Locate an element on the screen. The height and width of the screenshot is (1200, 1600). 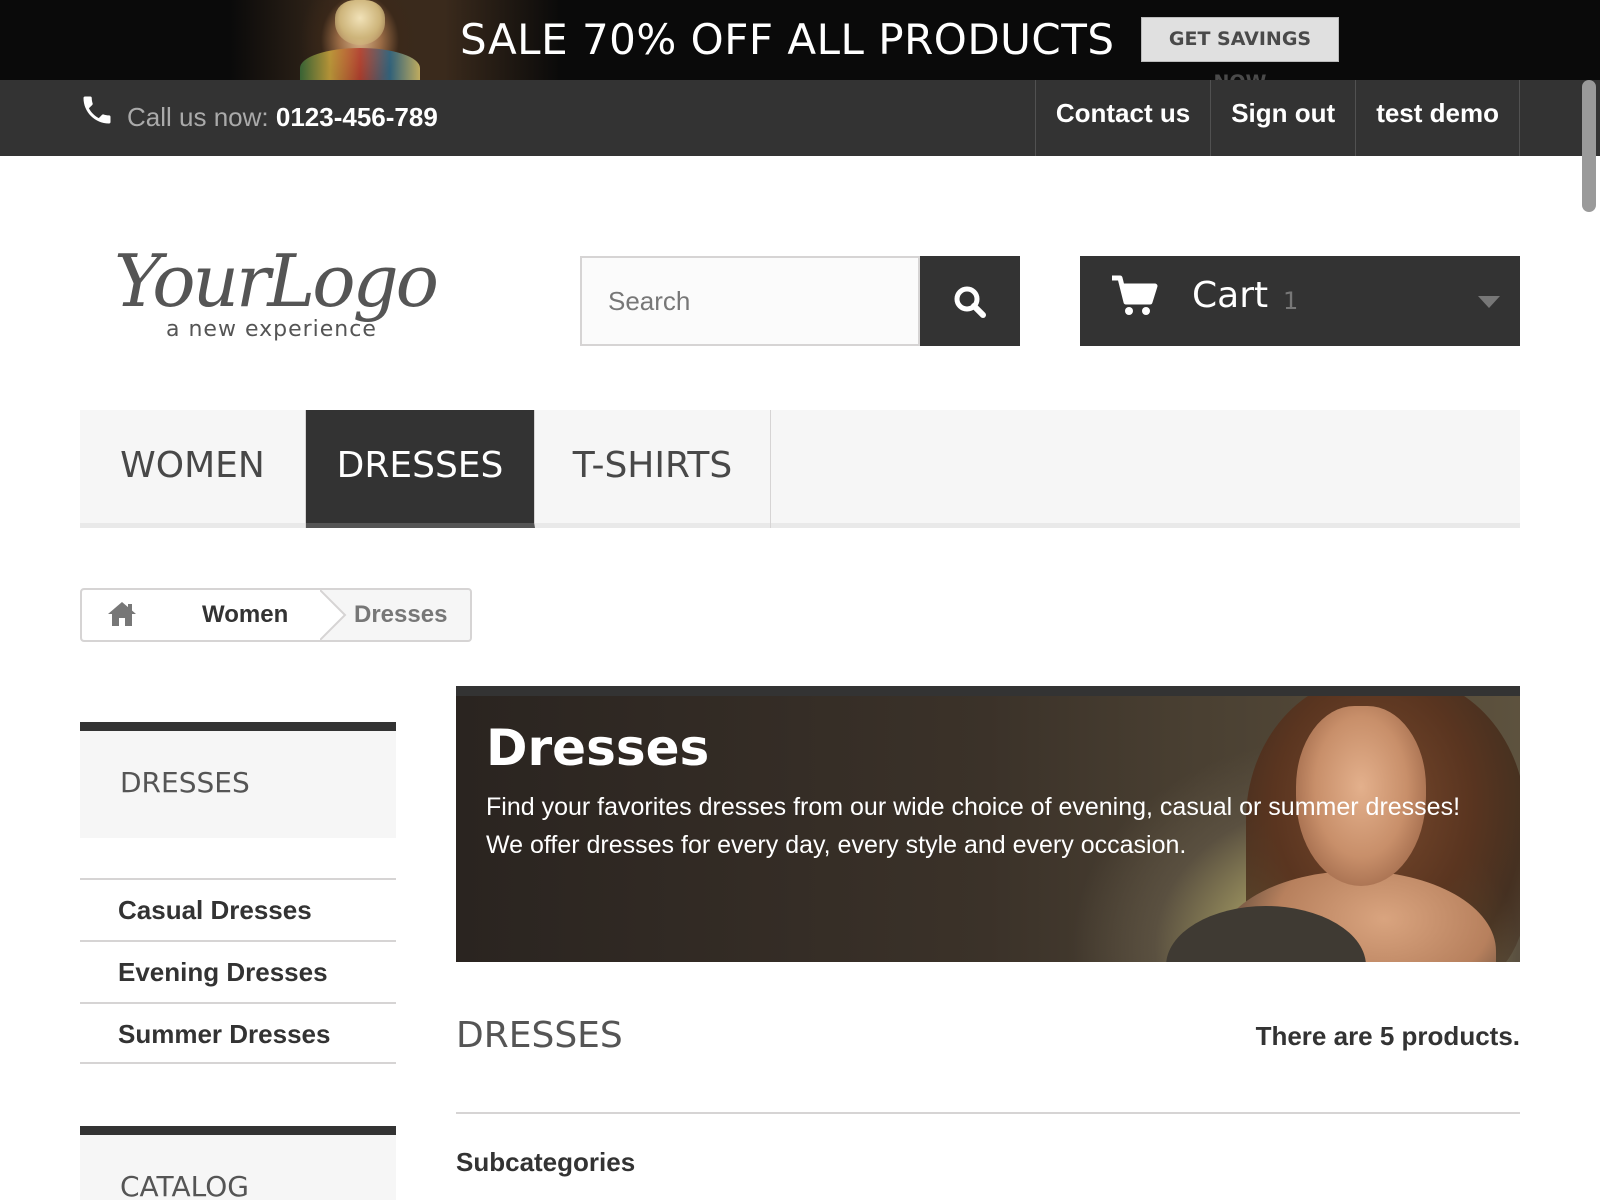
sign-out-link: Sign out is located at coordinates (1284, 118).